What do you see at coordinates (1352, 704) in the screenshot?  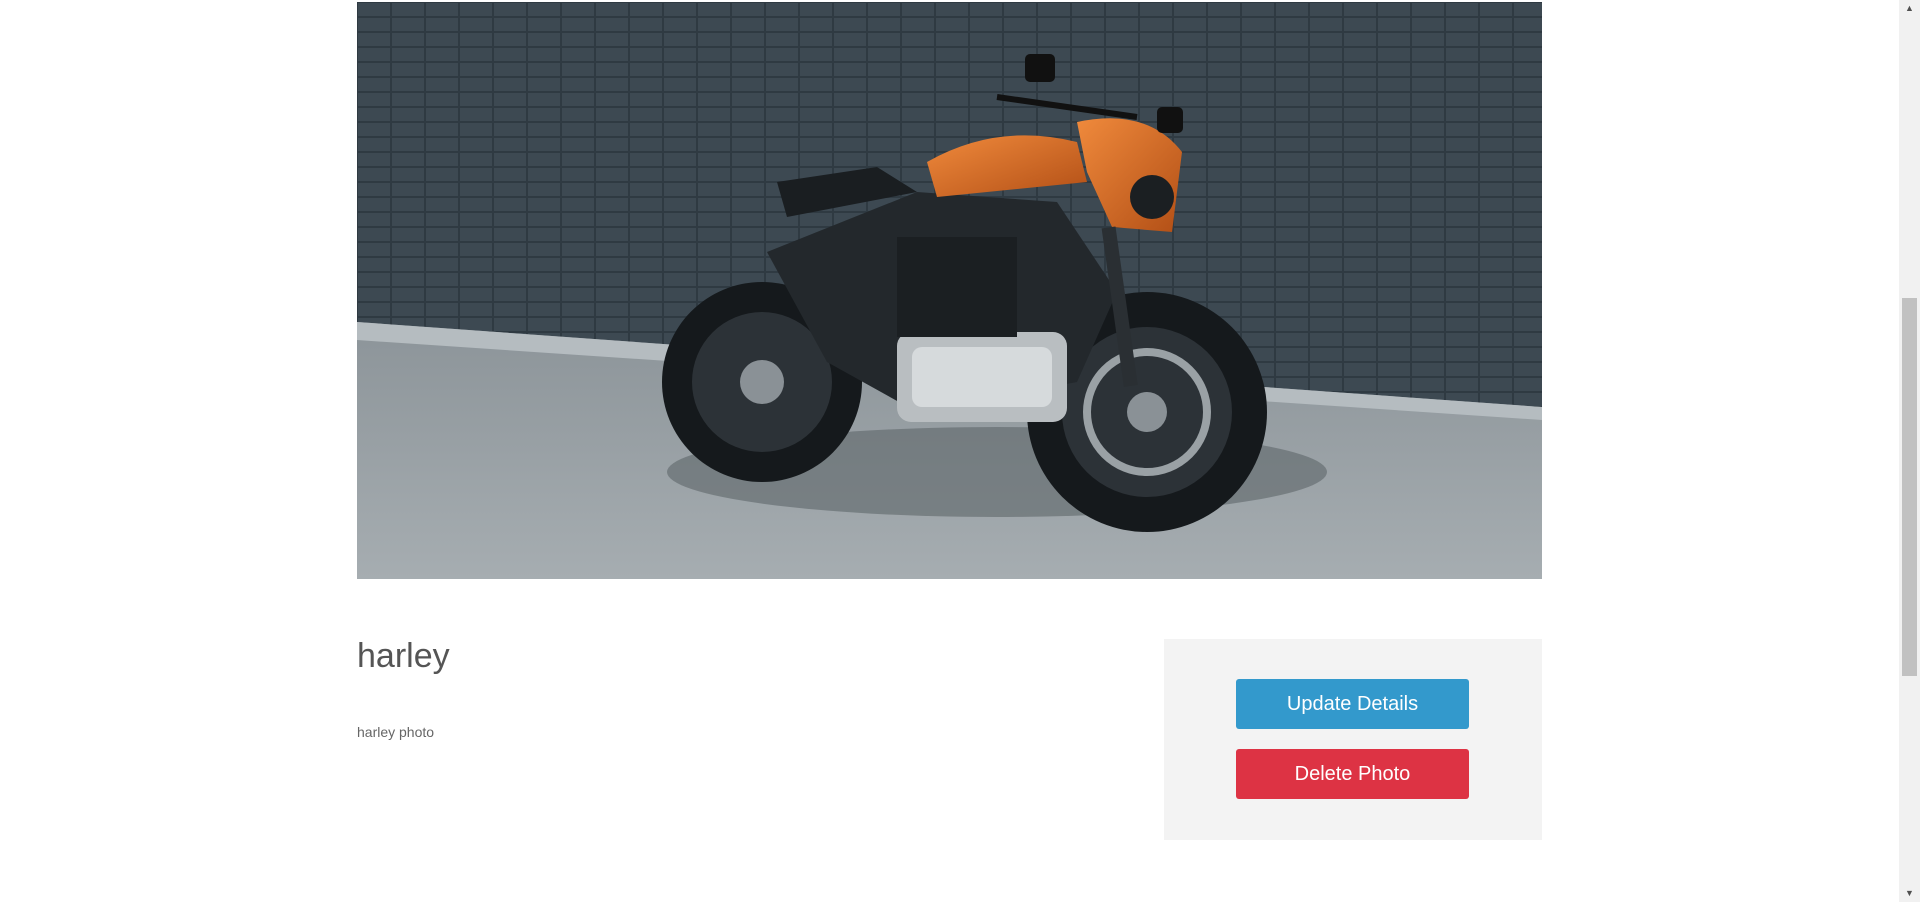 I see `update-details-button: Update Details` at bounding box center [1352, 704].